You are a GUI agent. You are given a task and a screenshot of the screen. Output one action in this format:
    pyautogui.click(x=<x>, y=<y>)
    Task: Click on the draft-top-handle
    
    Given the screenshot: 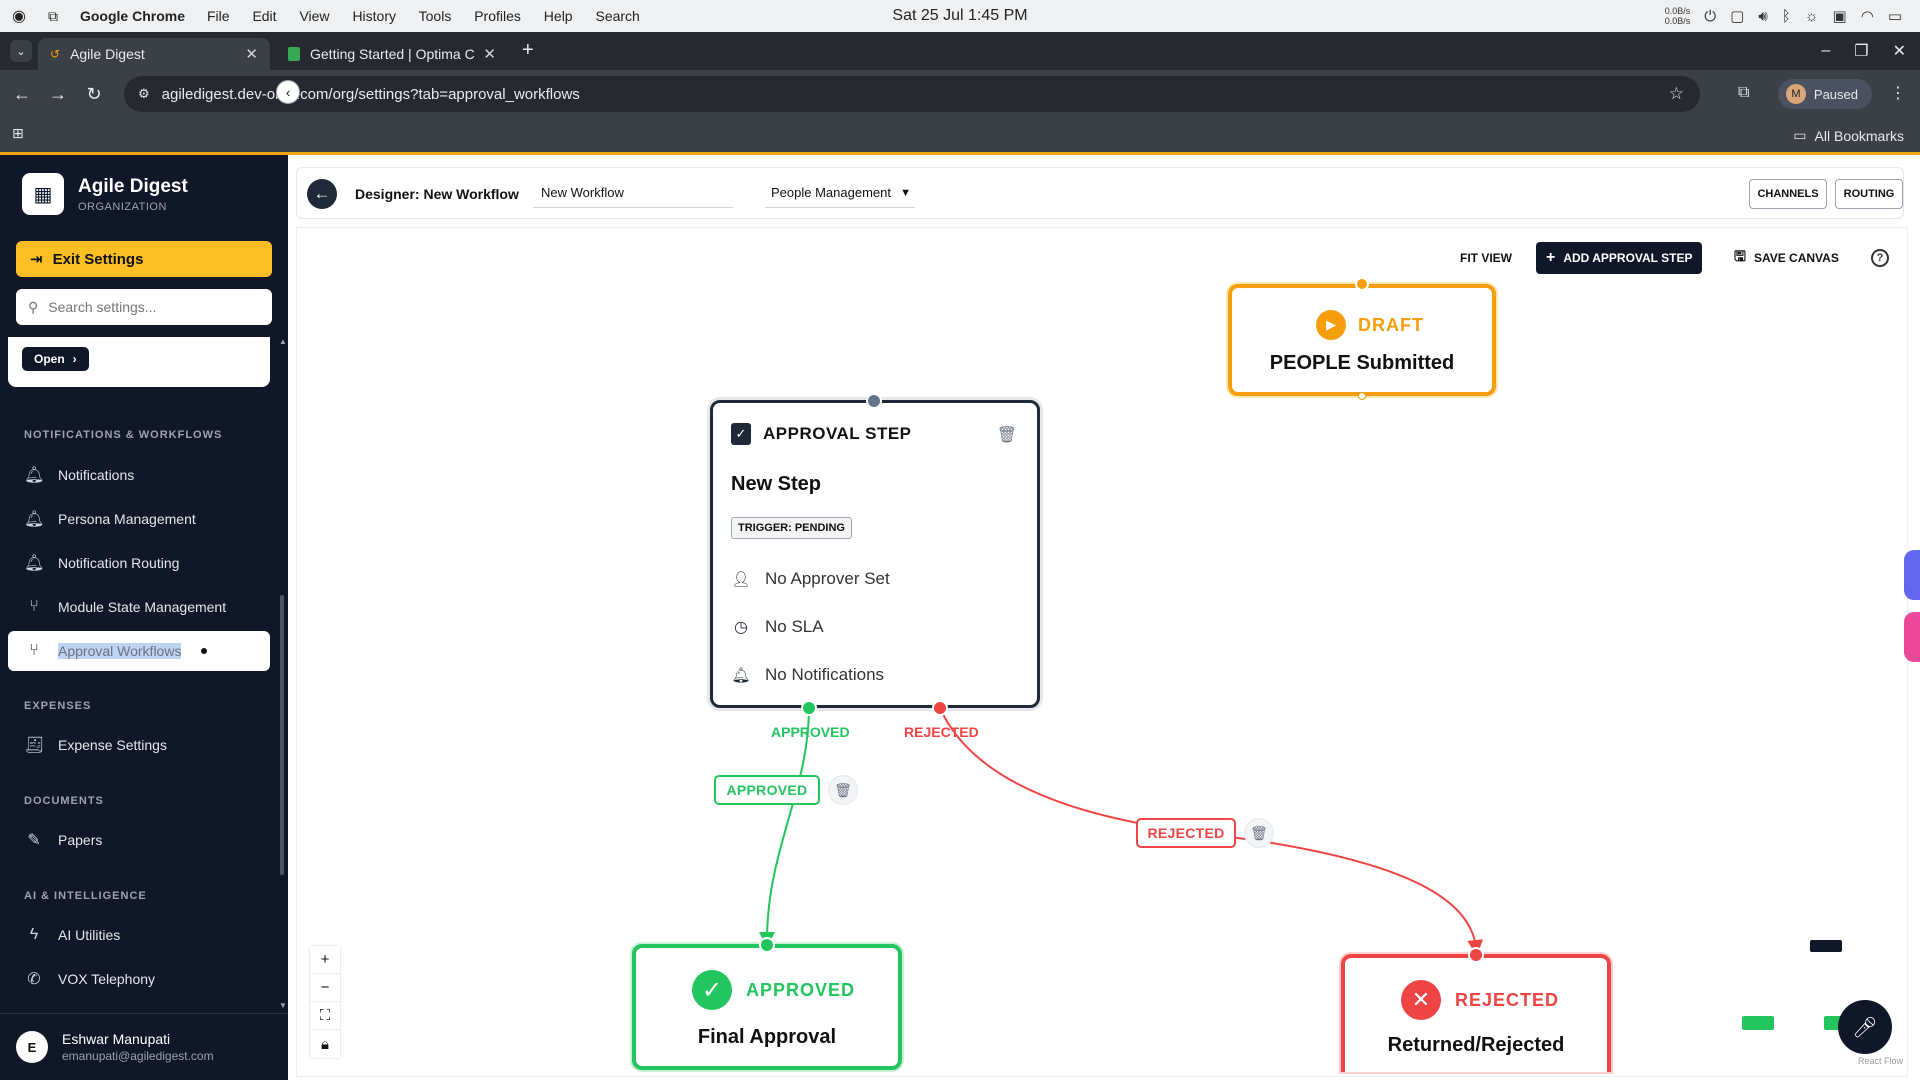 What is the action you would take?
    pyautogui.click(x=1362, y=284)
    